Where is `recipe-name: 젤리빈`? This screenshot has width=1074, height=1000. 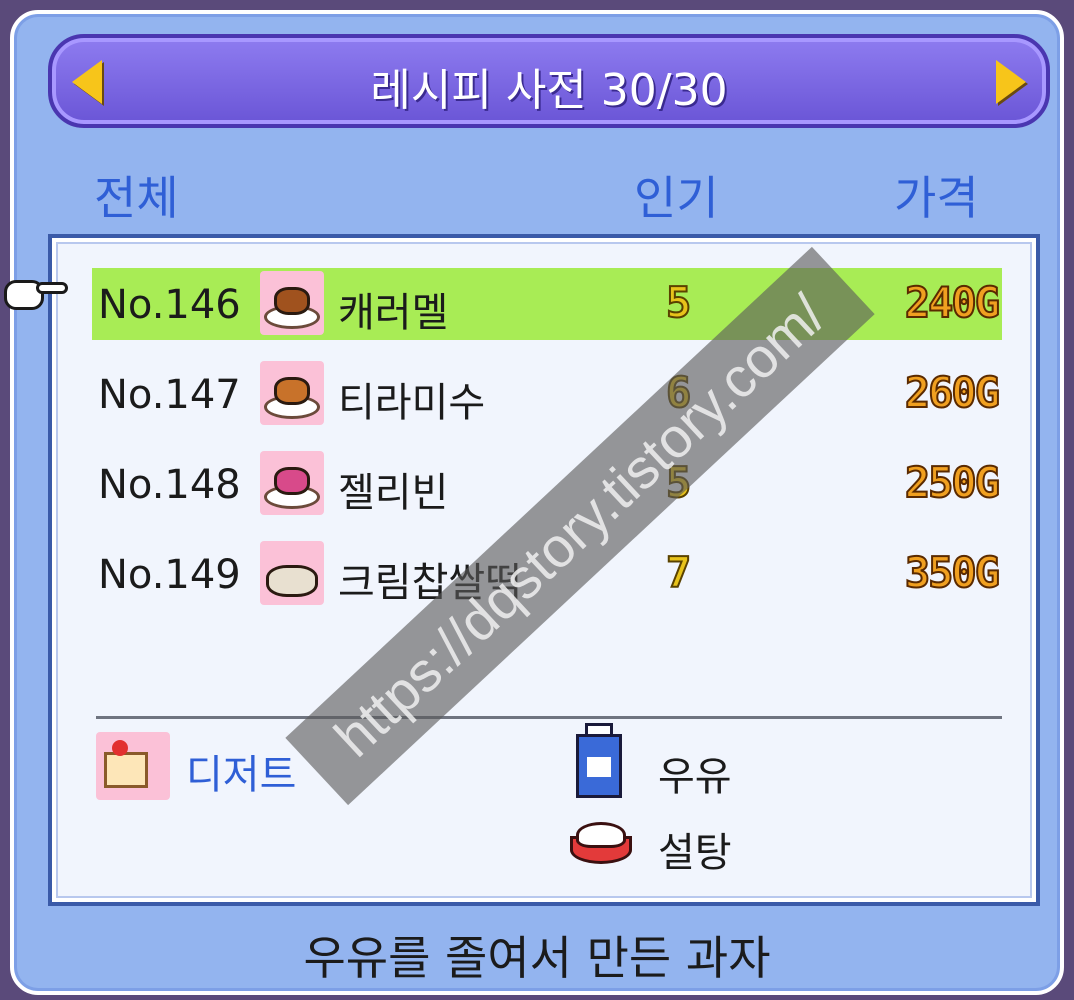 recipe-name: 젤리빈 is located at coordinates (393, 493).